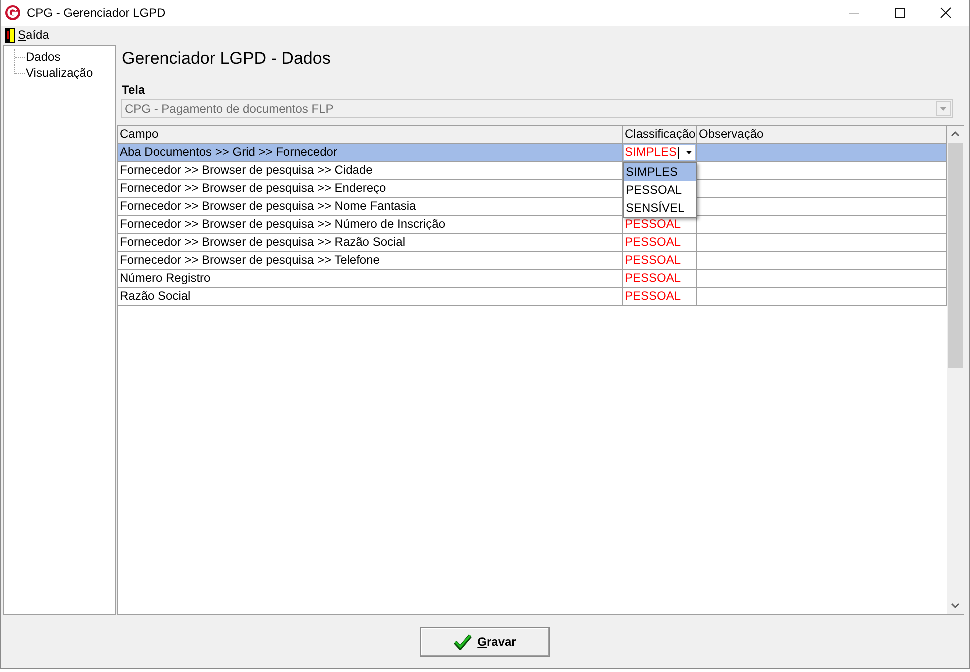  I want to click on classification-editor: SIMPLES, so click(659, 152).